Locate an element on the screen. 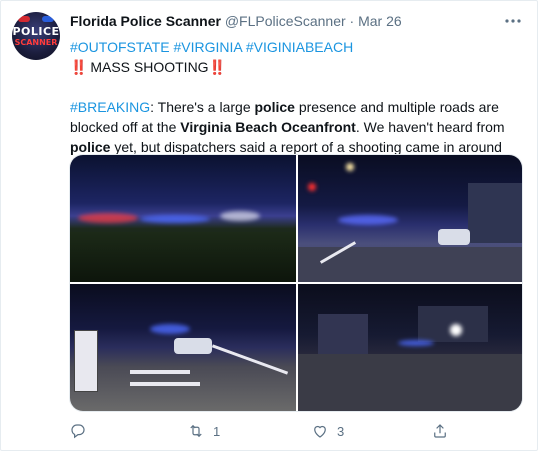 The image size is (538, 451). retweet-icon is located at coordinates (196, 431).